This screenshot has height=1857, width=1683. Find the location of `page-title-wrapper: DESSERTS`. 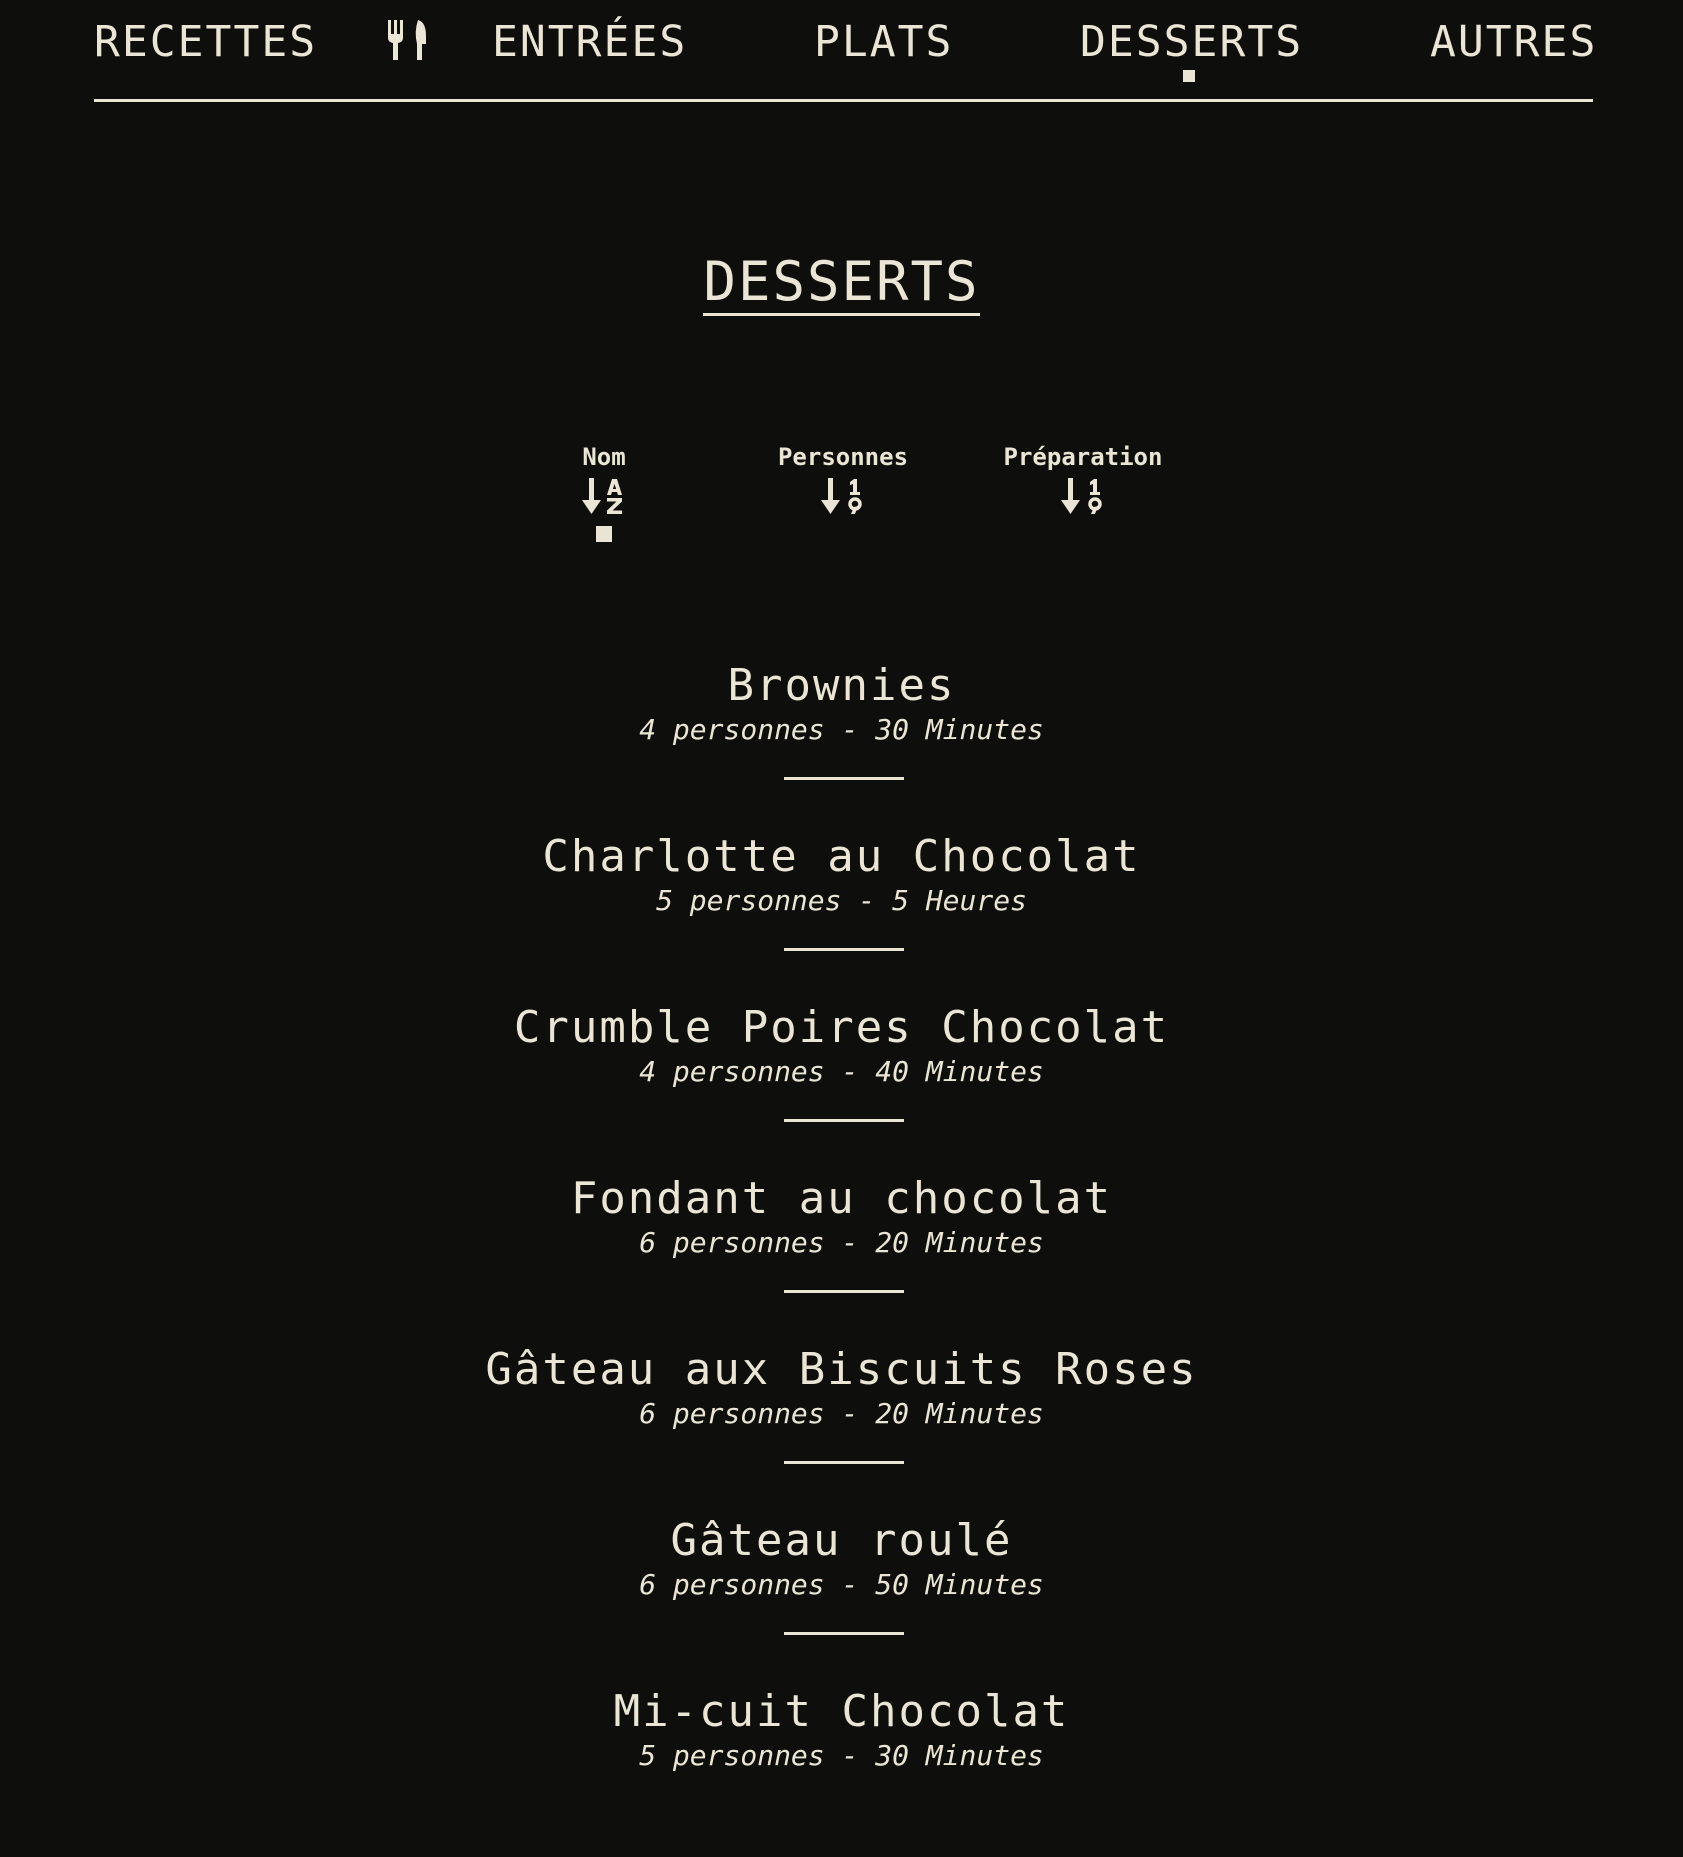

page-title-wrapper: DESSERTS is located at coordinates (841, 283).